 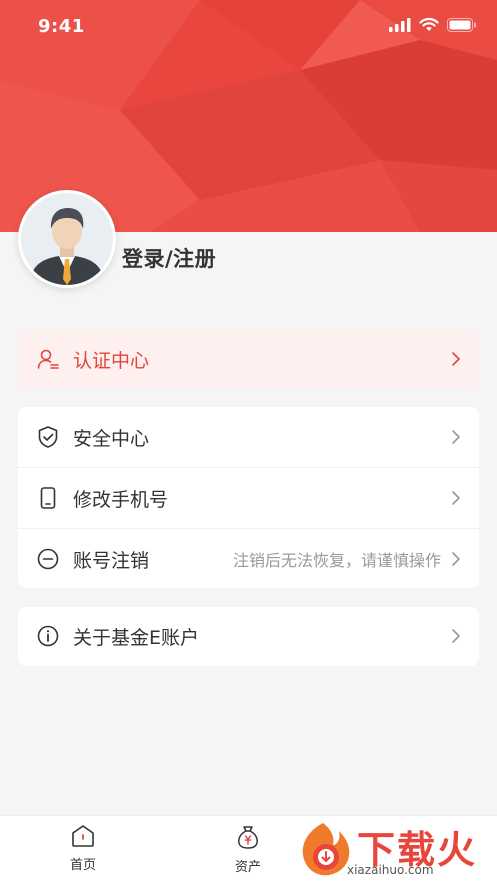 What do you see at coordinates (48, 437) in the screenshot?
I see `shield-check-icon` at bounding box center [48, 437].